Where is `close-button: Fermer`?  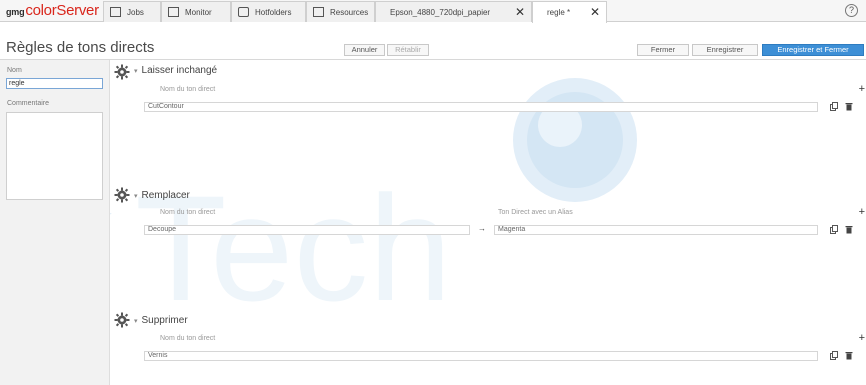
close-button: Fermer is located at coordinates (663, 50).